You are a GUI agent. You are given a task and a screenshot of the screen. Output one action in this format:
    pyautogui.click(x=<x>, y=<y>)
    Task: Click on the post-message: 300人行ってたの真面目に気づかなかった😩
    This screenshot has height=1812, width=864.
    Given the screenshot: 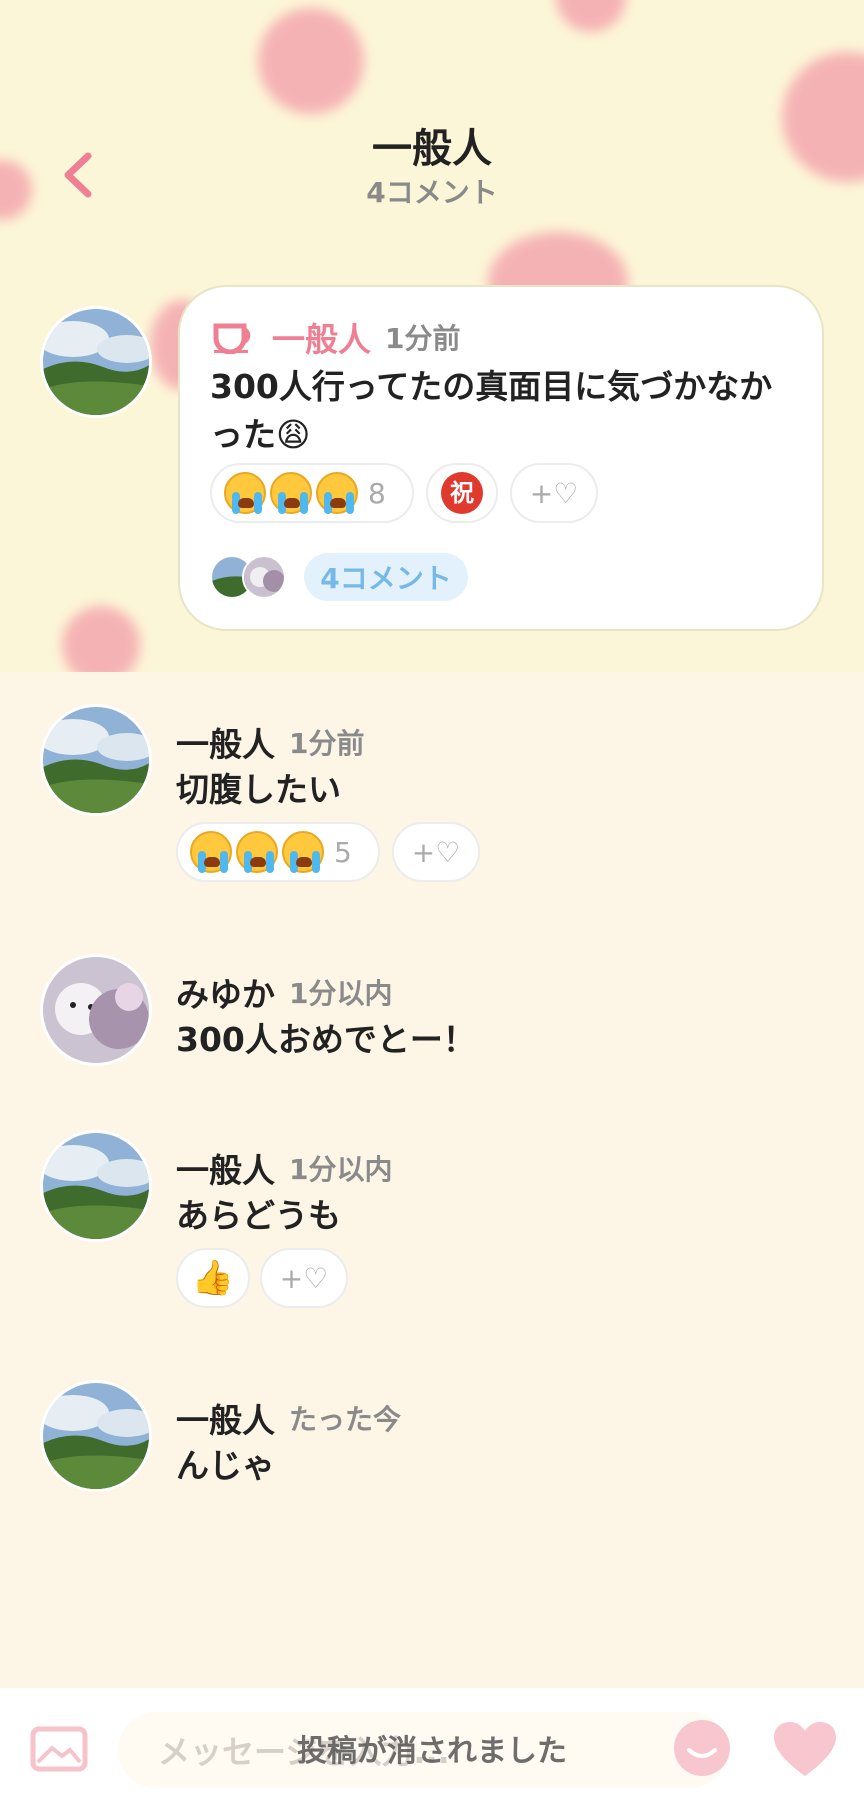 What is the action you would take?
    pyautogui.click(x=491, y=410)
    